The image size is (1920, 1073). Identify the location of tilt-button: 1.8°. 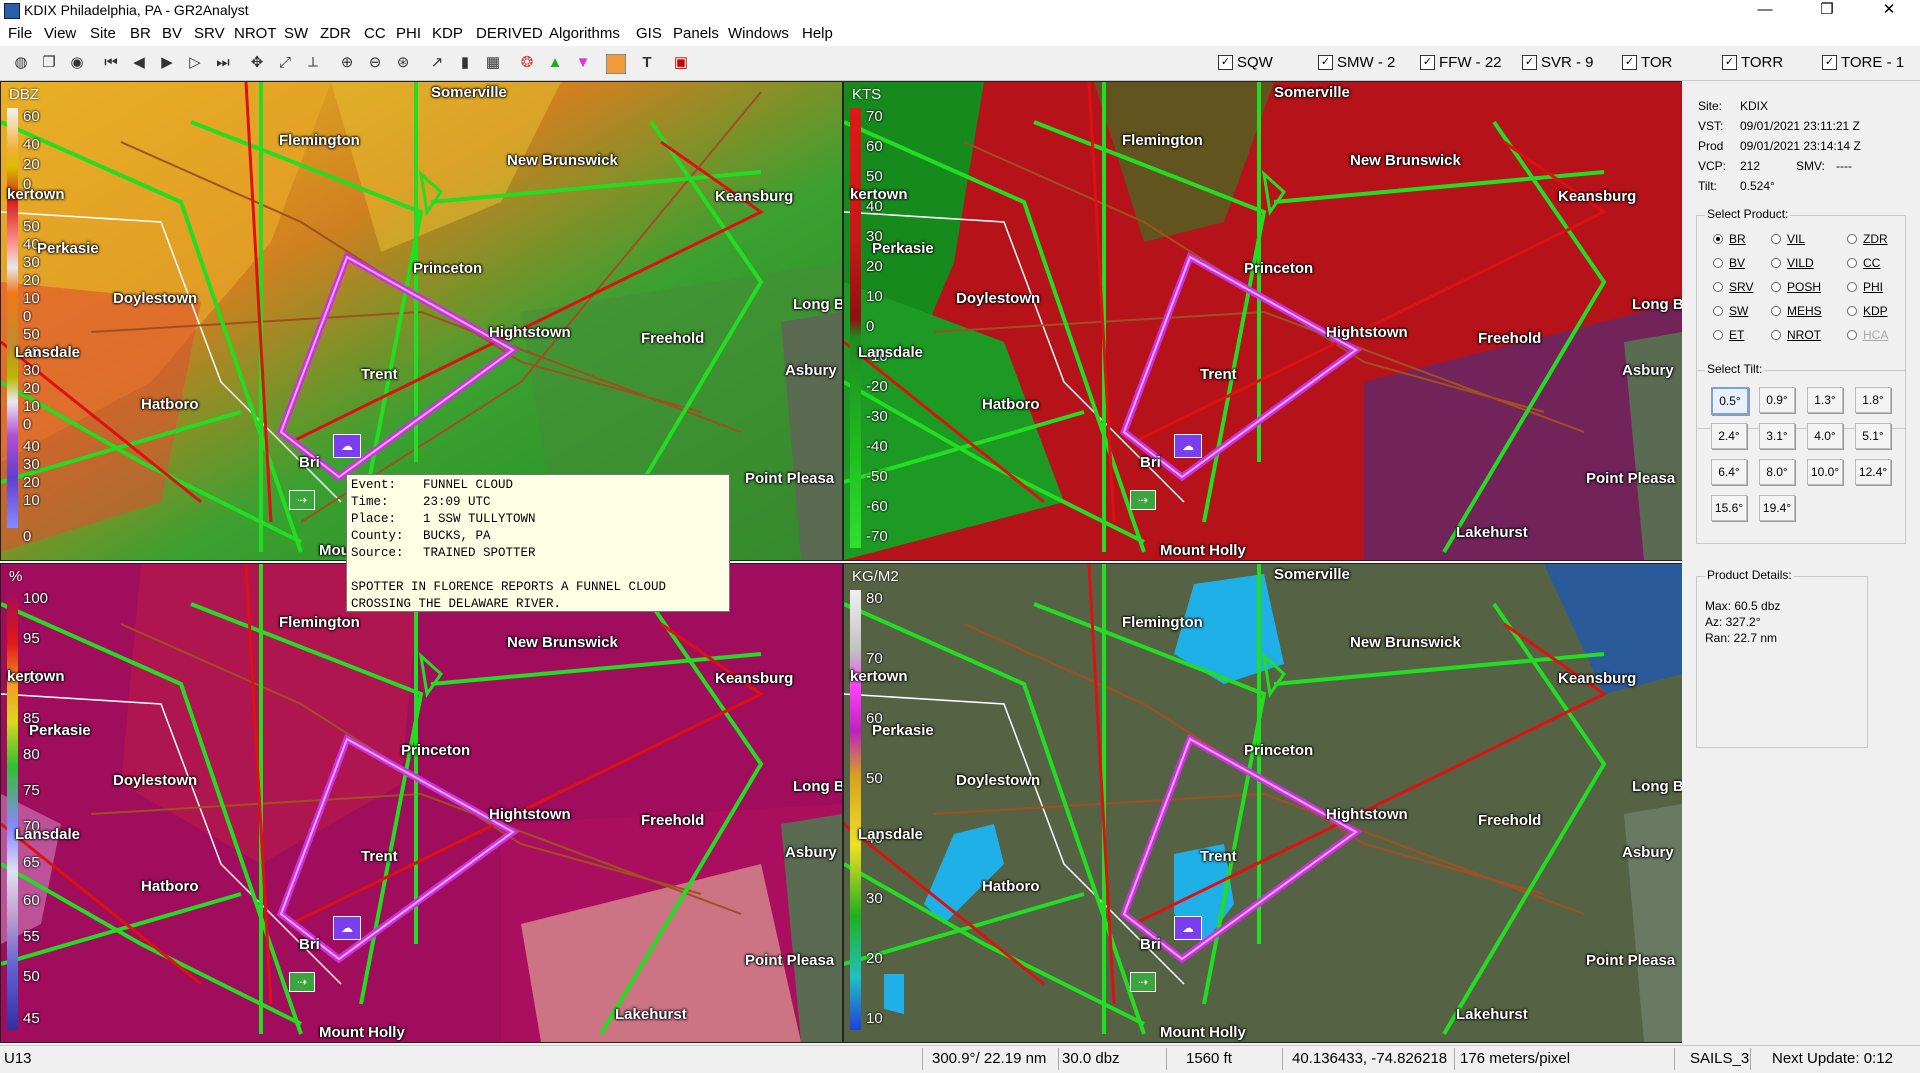
(1873, 400).